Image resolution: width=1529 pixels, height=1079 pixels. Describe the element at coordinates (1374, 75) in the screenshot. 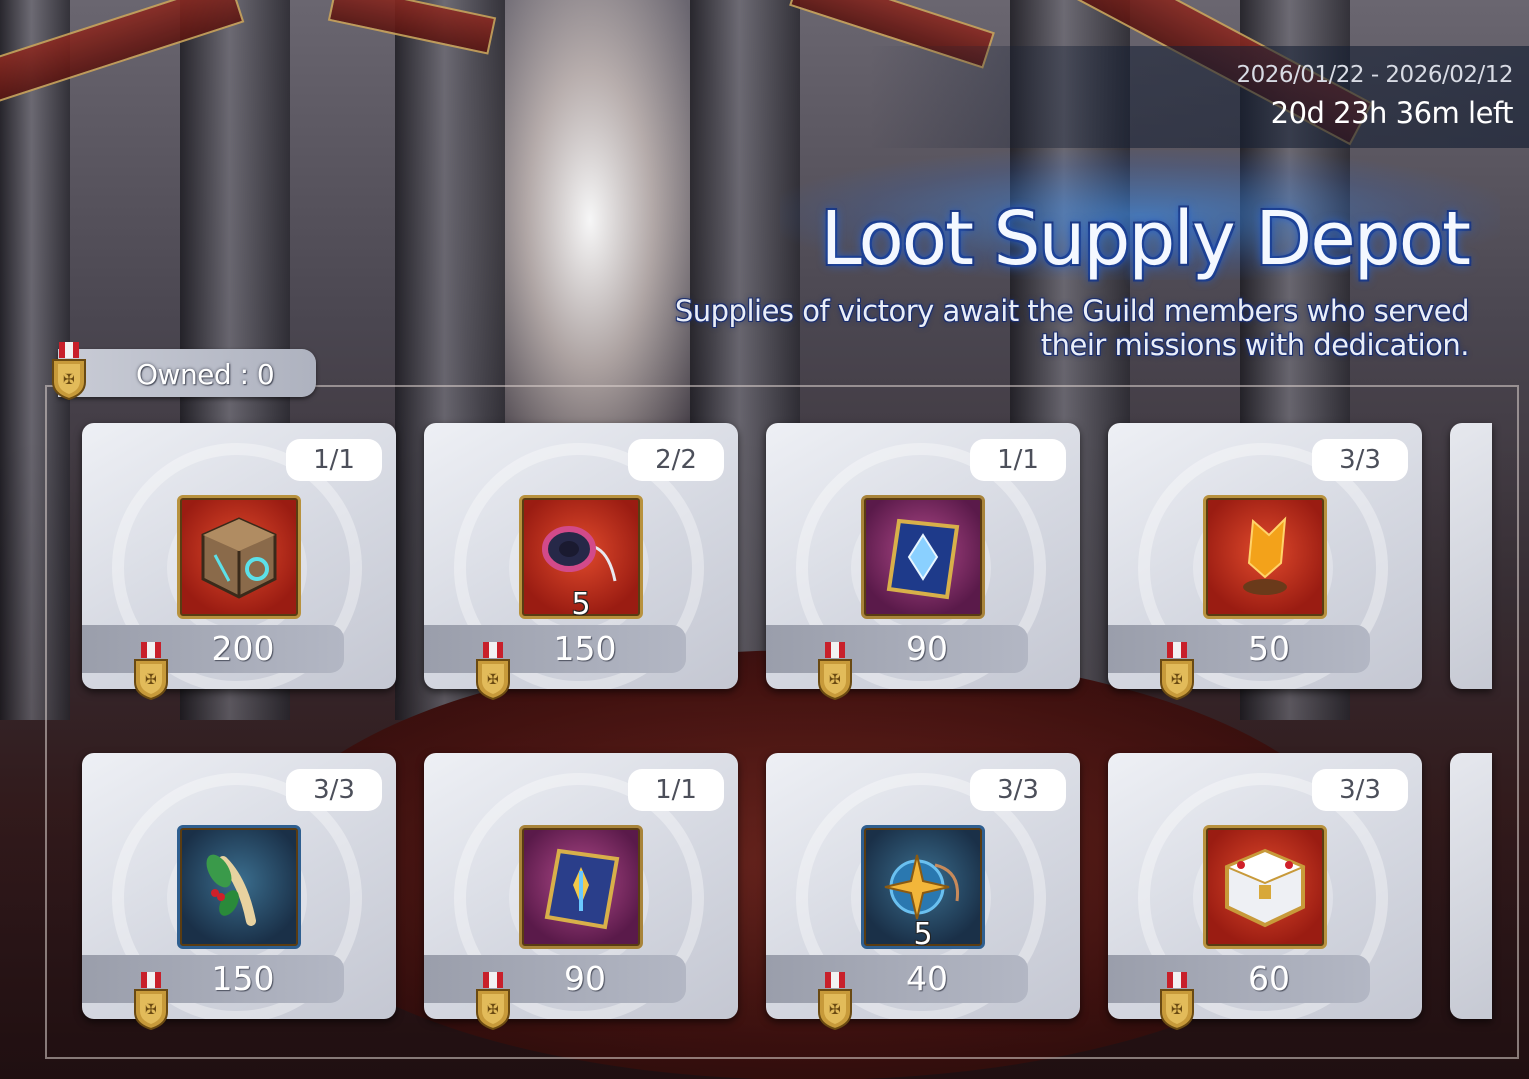

I see `event-date-range: 2026/01/22 - 2026/02/12` at that location.